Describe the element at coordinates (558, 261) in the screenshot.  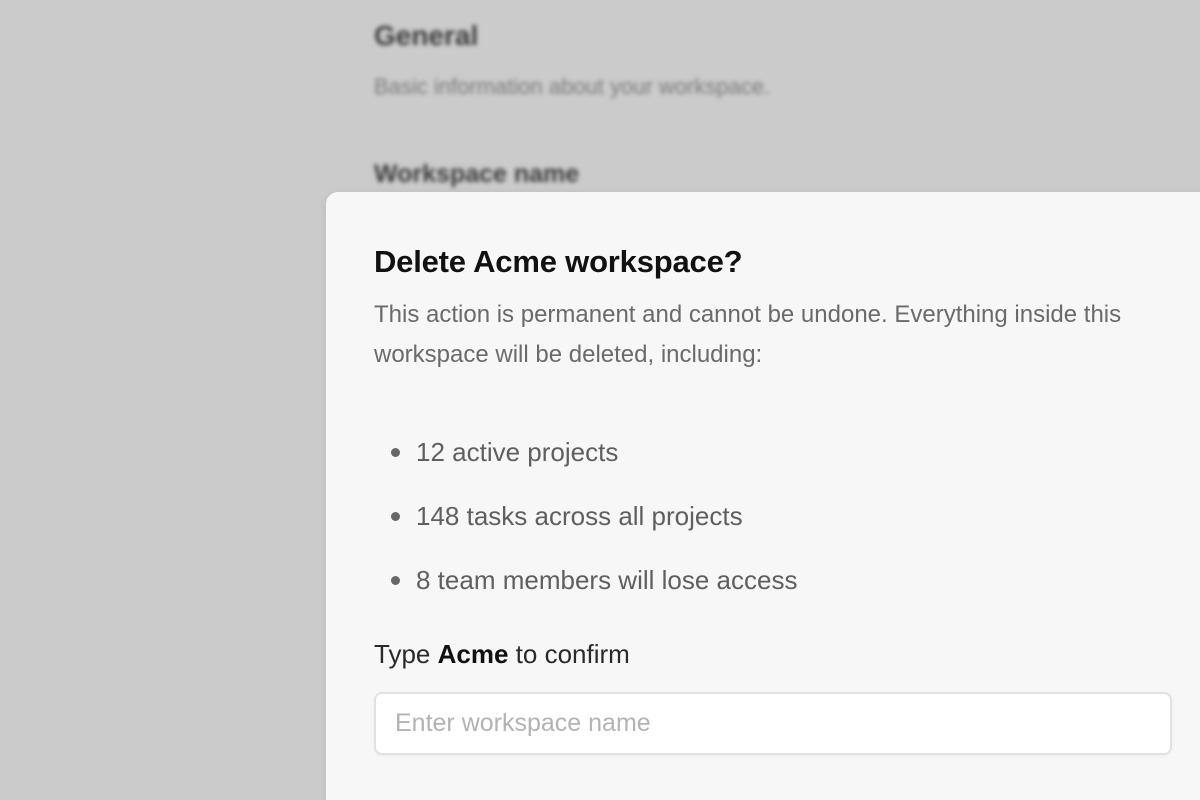
I see `dialog-title: Delete Acme workspace?` at that location.